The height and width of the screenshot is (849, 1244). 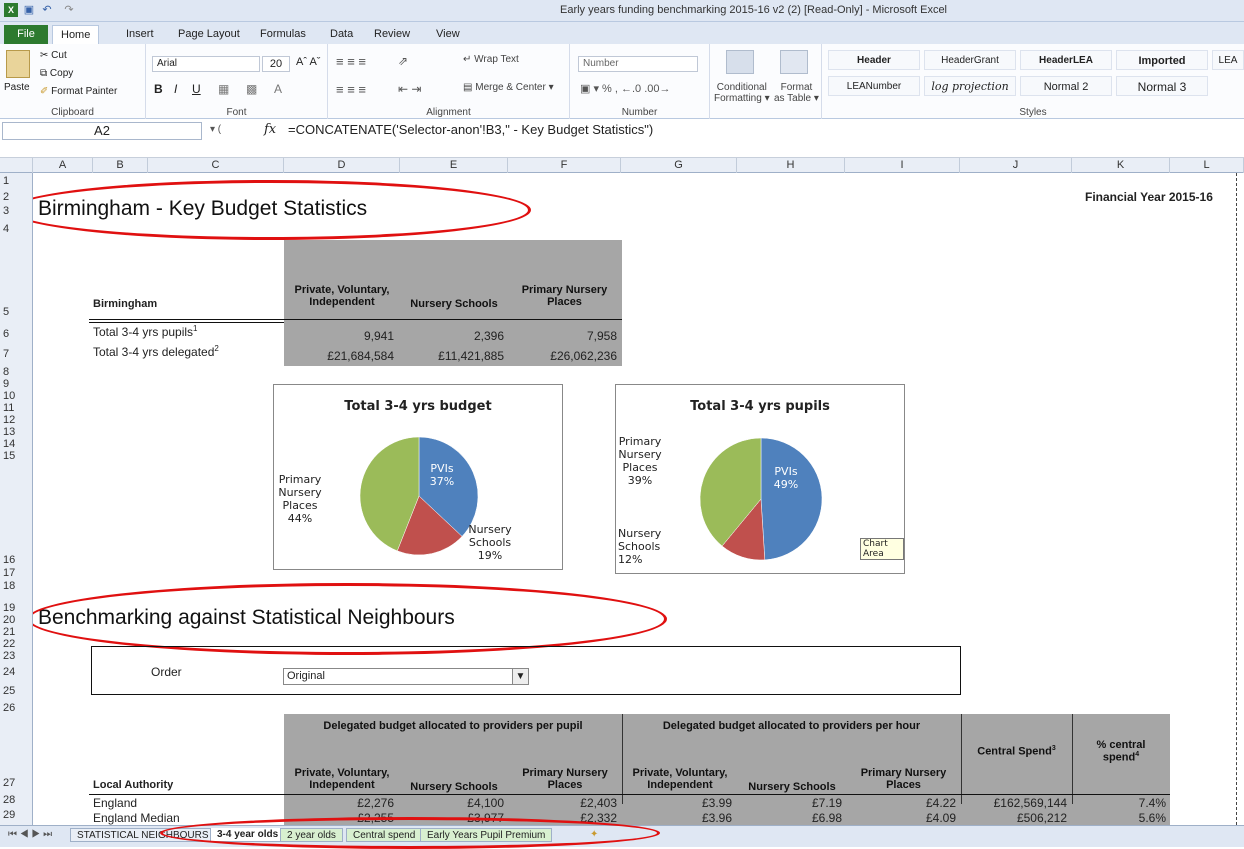 I want to click on redo-icon: ↷, so click(x=69, y=10).